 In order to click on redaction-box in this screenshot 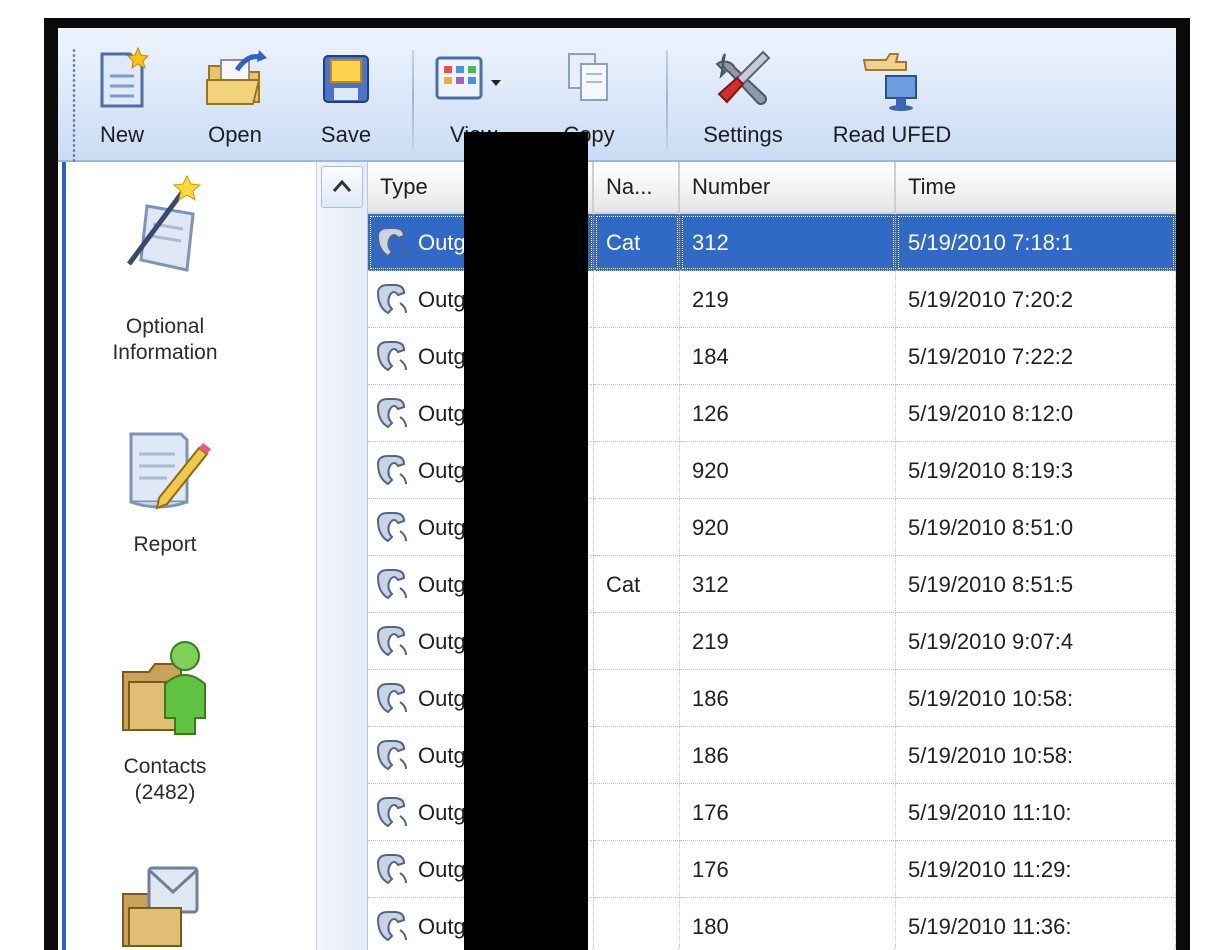, I will do `click(526, 541)`.